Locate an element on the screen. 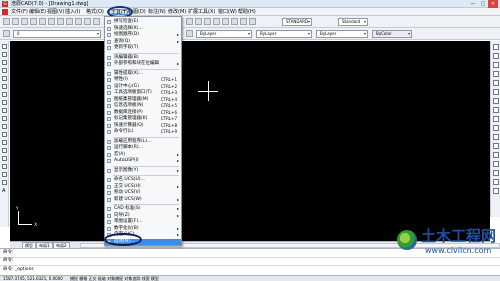 This screenshot has height=281, width=500. break-at-point-icon is located at coordinates (496, 146).